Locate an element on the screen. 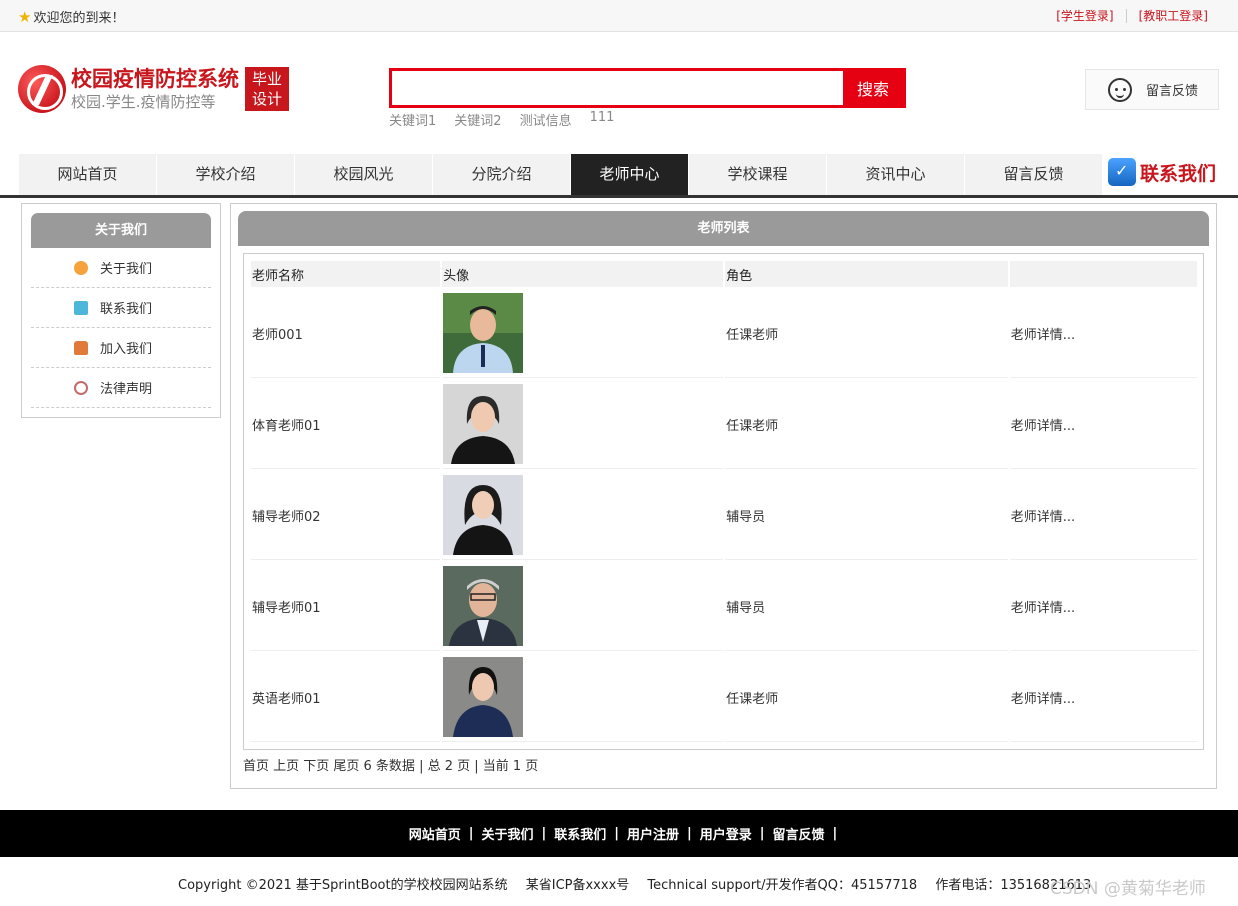 This screenshot has height=906, width=1238. sidebar: 关于我们 关于我们 联系我们 加入我们 法律声明 is located at coordinates (121, 310).